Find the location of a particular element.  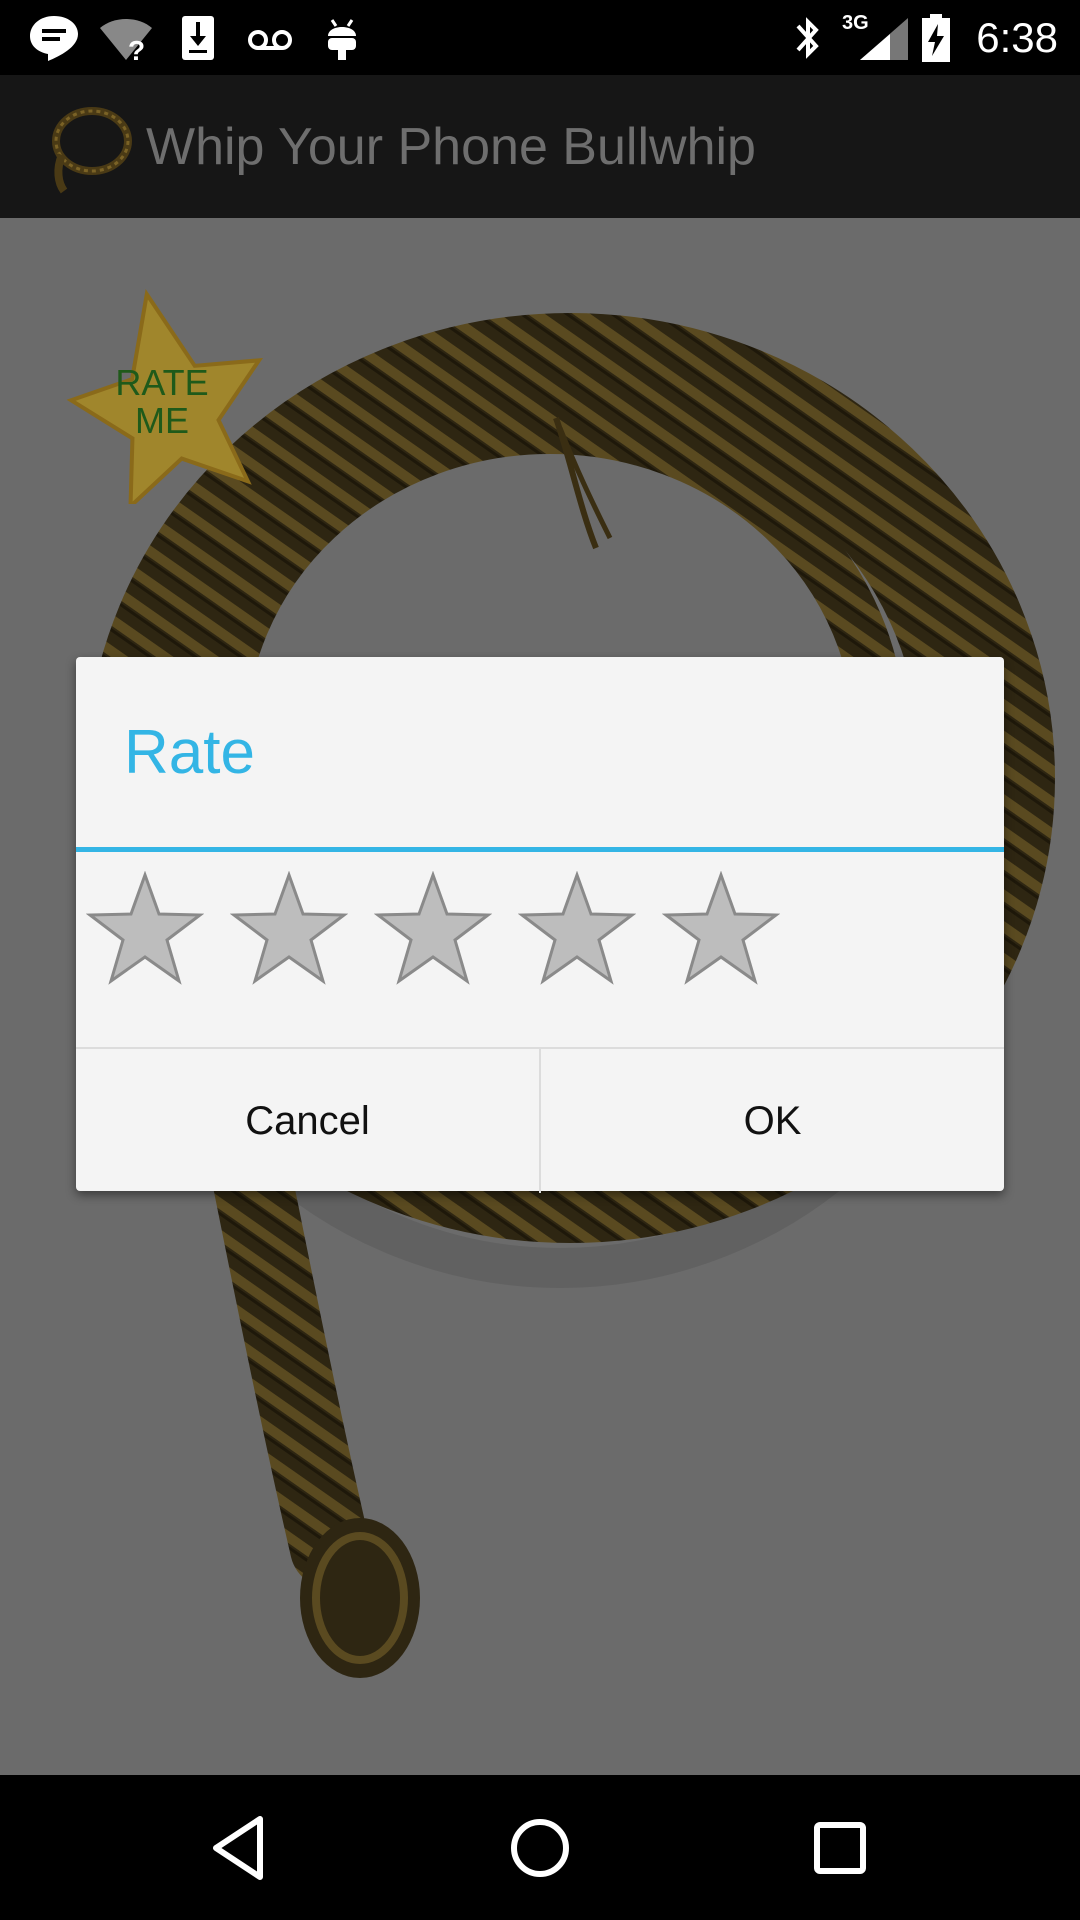

rate-me-line1: RATE is located at coordinates (162, 382).